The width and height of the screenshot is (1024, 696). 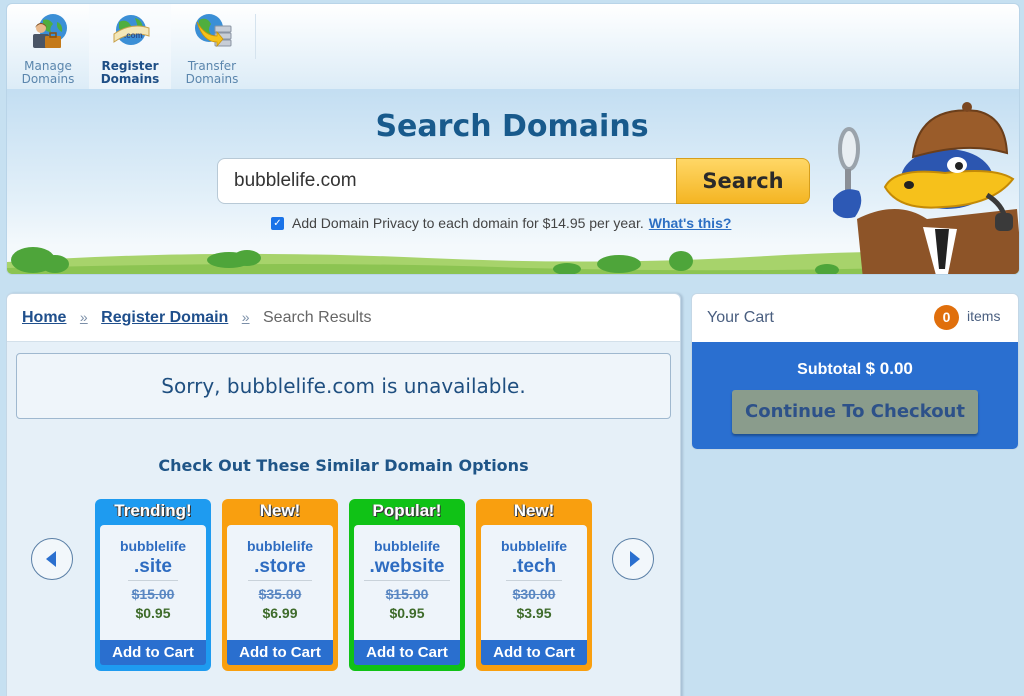 I want to click on nav-divider, so click(x=255, y=36).